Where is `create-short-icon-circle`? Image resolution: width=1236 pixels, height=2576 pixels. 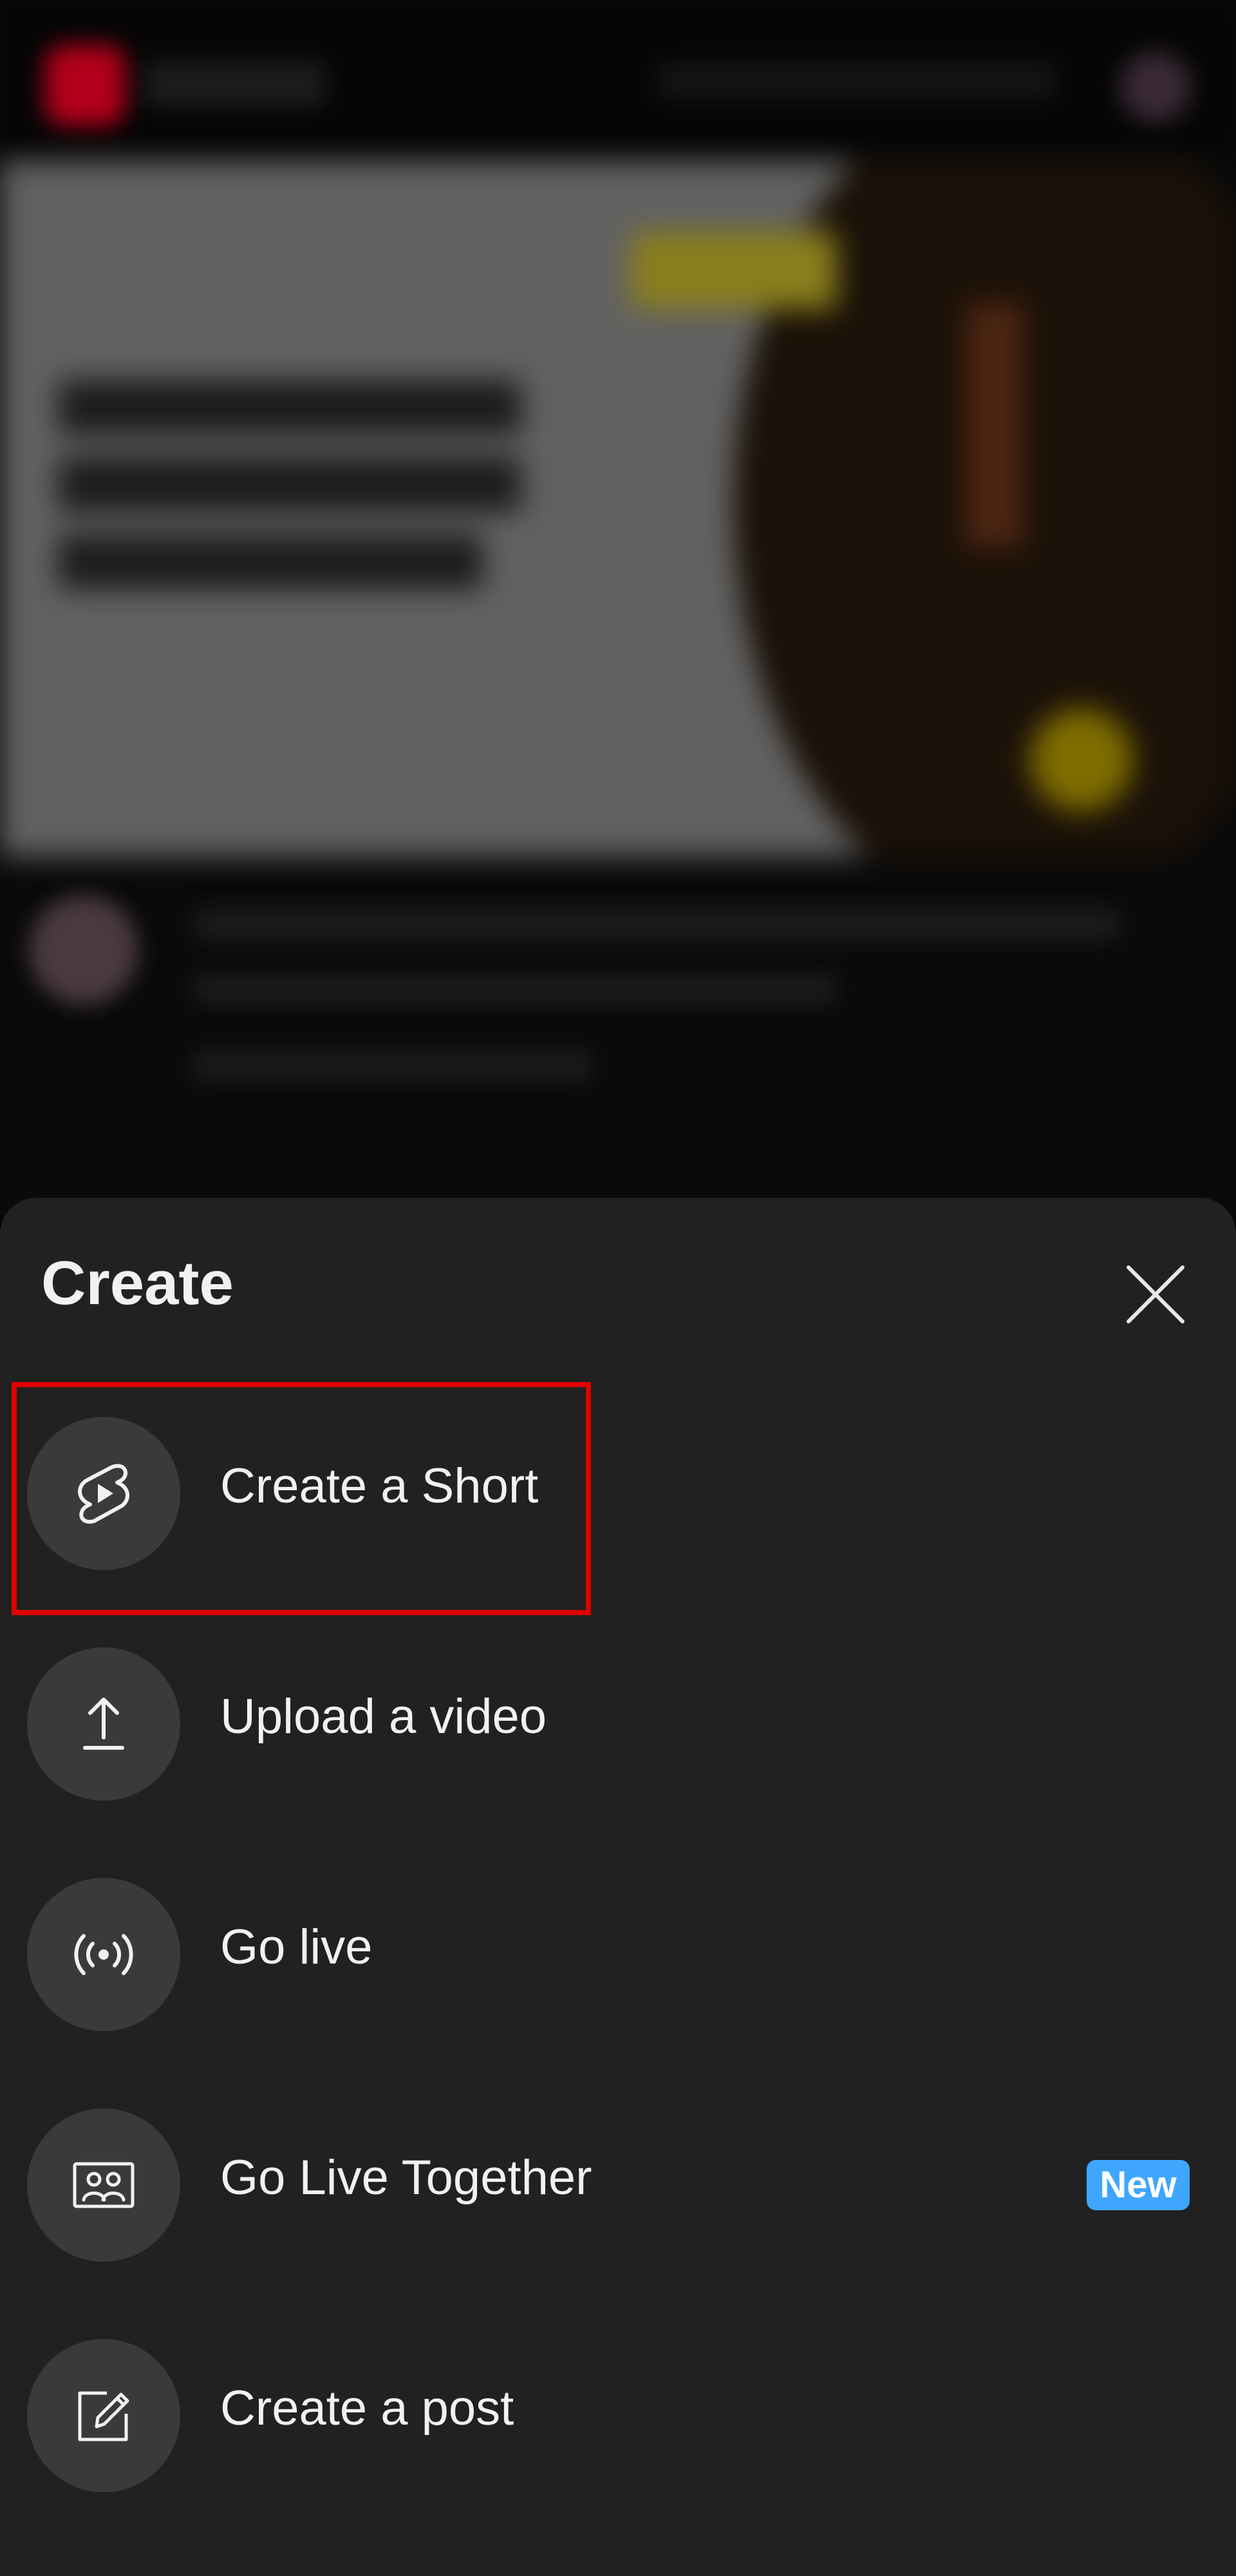 create-short-icon-circle is located at coordinates (103, 1494).